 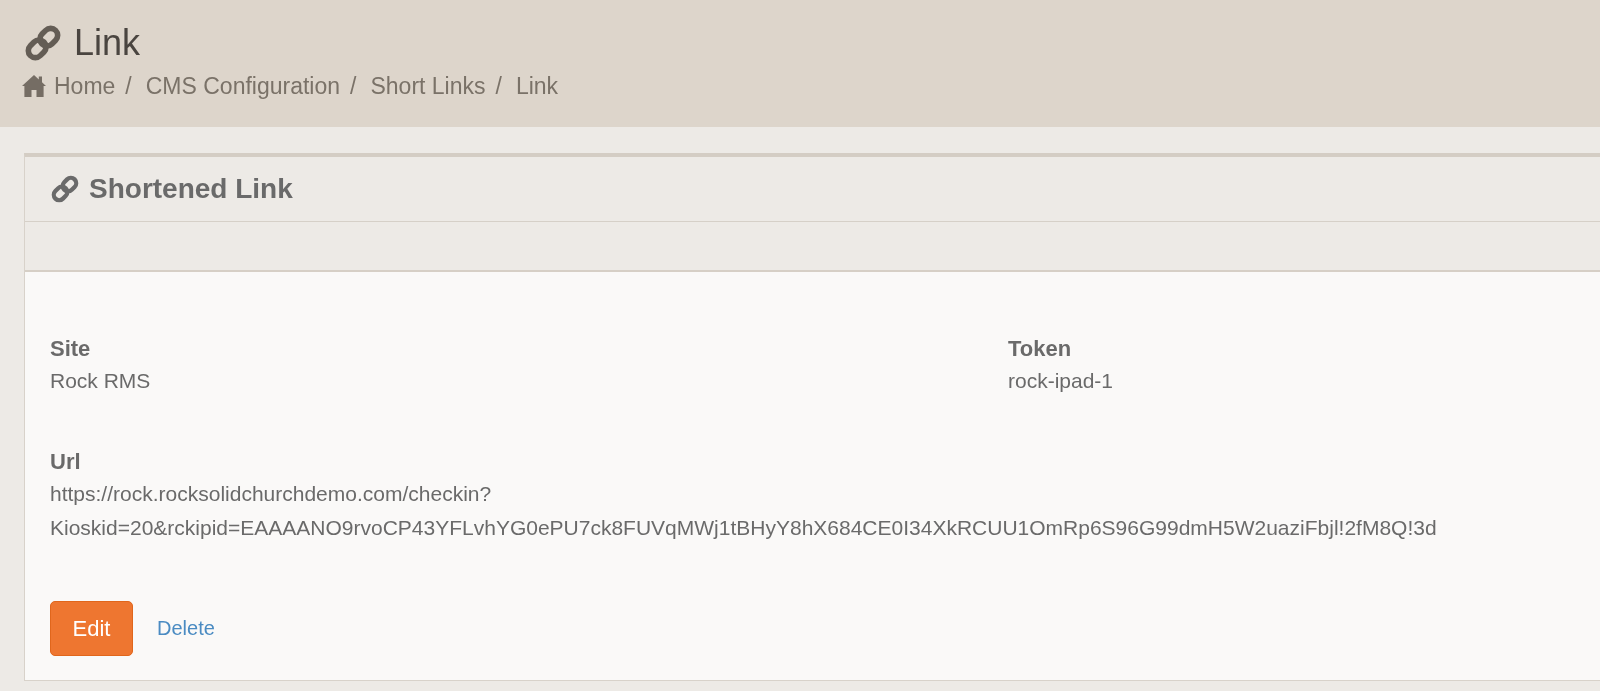 What do you see at coordinates (1061, 381) in the screenshot?
I see `field-value: rock-ipad-1` at bounding box center [1061, 381].